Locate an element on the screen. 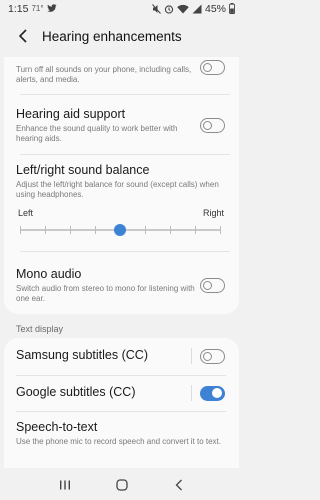 The image size is (320, 500). balance-left-label: Left is located at coordinates (26, 213).